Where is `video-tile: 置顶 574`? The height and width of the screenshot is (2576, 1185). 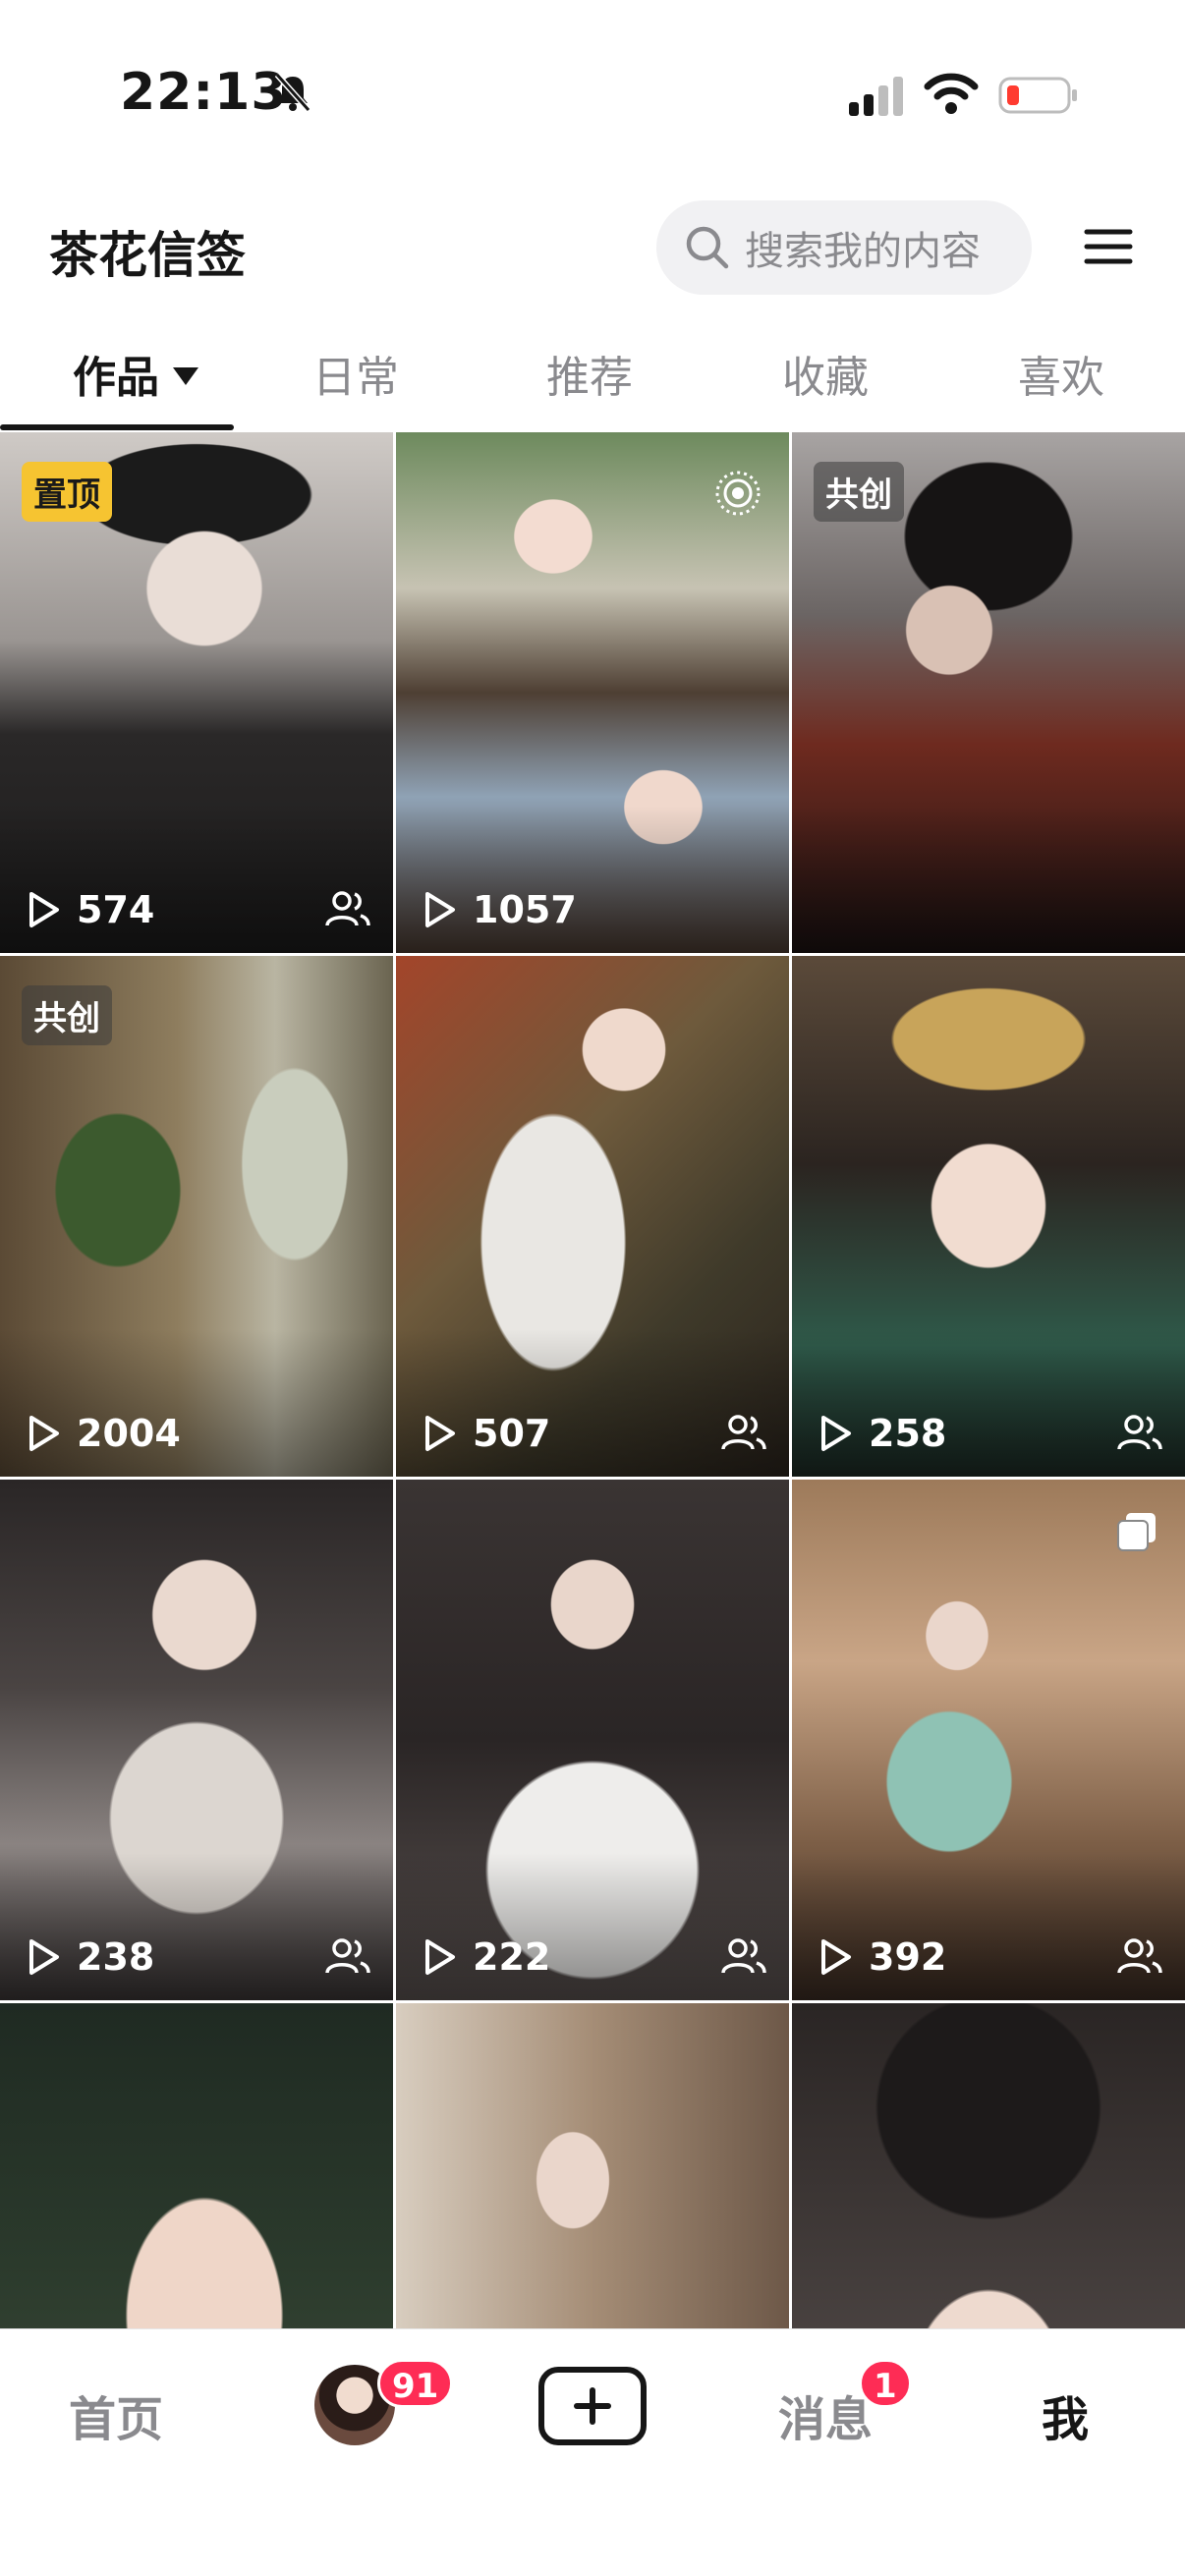 video-tile: 置顶 574 is located at coordinates (197, 692).